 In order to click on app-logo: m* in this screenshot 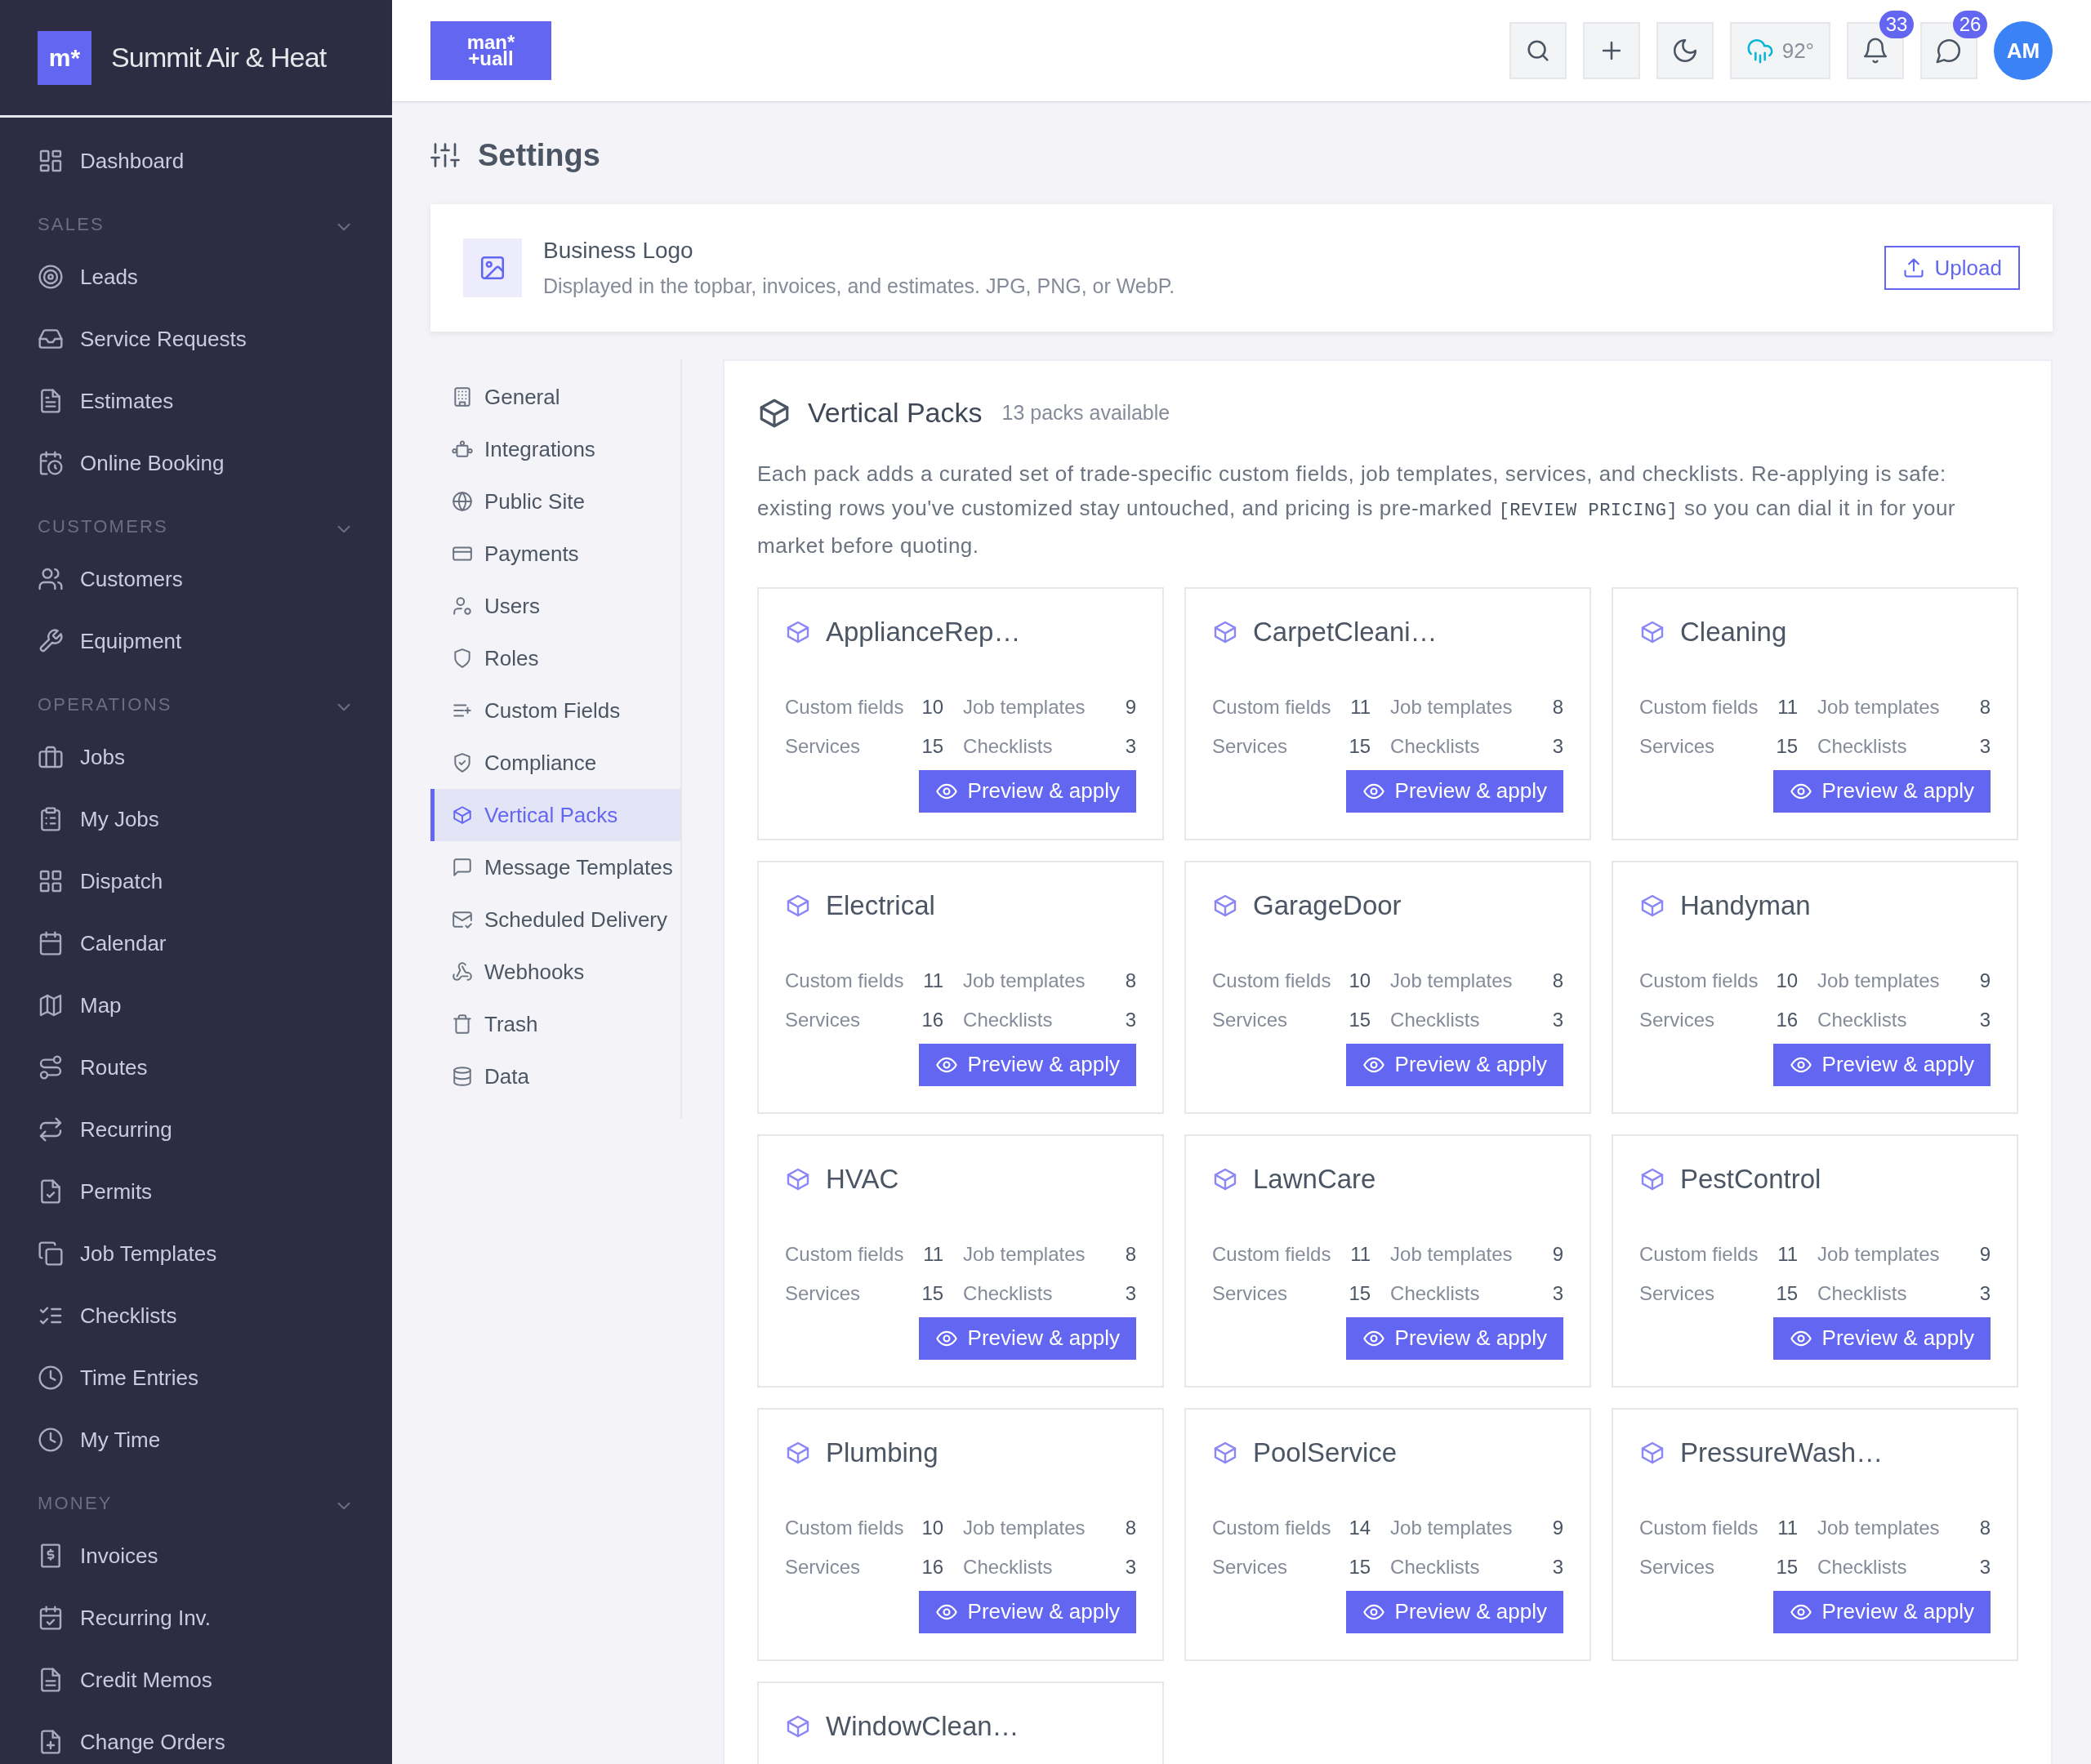, I will do `click(64, 58)`.